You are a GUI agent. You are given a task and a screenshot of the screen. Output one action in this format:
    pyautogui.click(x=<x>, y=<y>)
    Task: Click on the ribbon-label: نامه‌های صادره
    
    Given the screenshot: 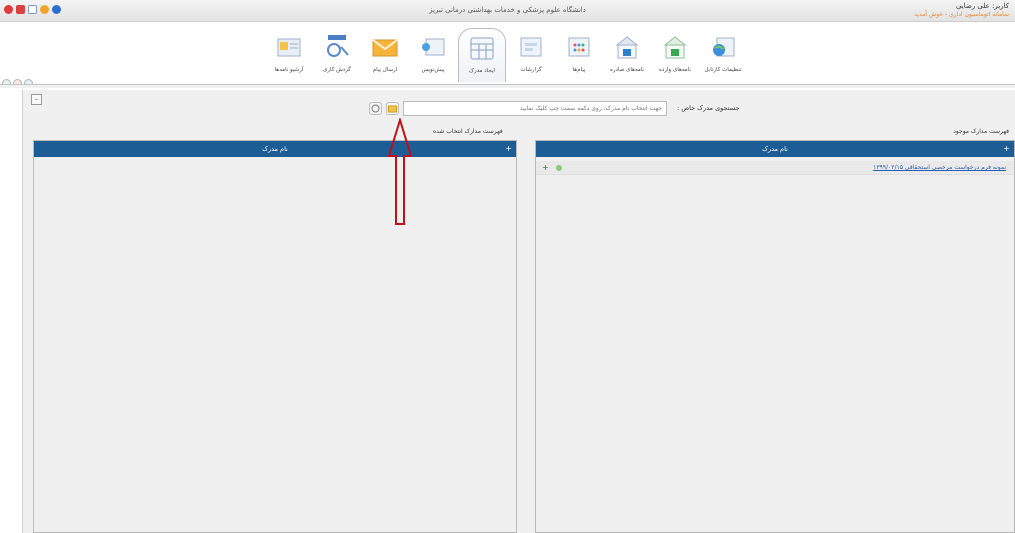 What is the action you would take?
    pyautogui.click(x=627, y=70)
    